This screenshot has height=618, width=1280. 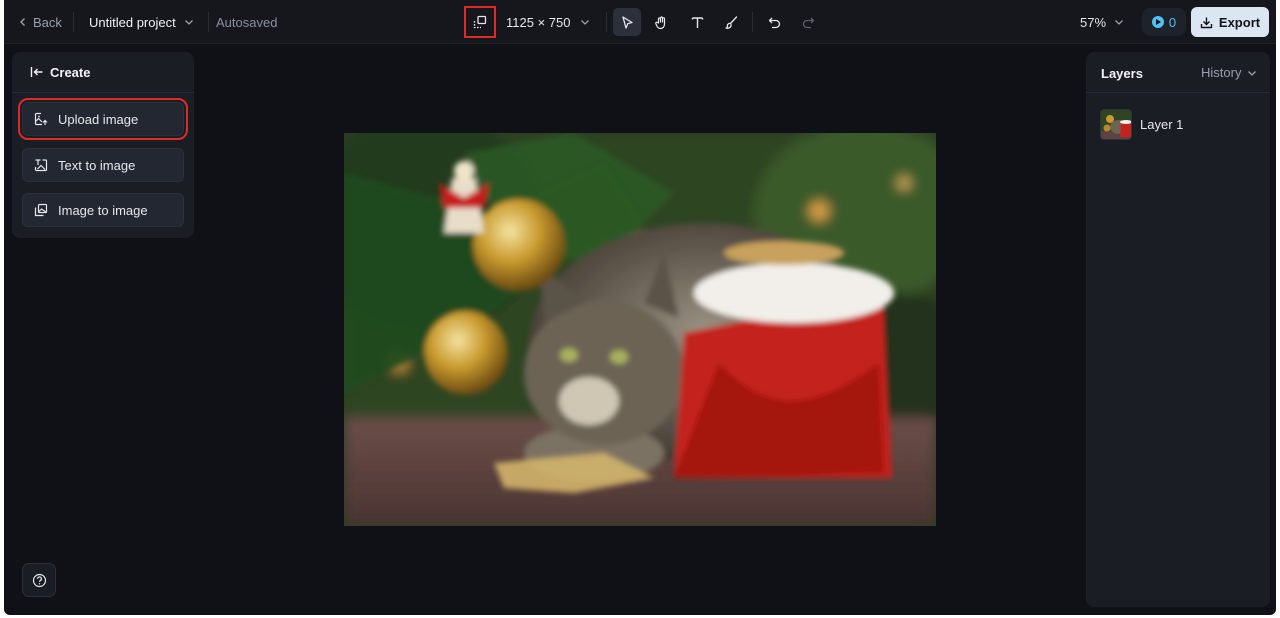 What do you see at coordinates (1221, 72) in the screenshot?
I see `history-label: History` at bounding box center [1221, 72].